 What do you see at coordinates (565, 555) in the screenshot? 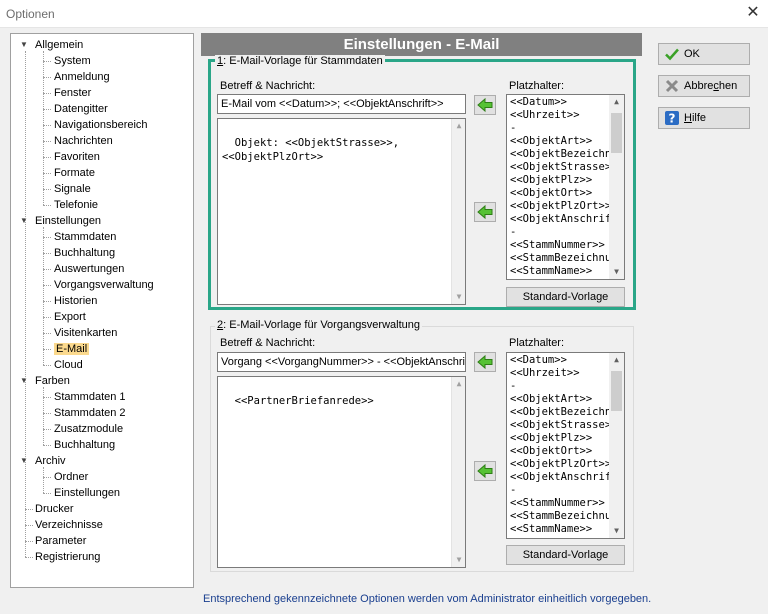
I see `standard-template-button-2: Standard-Vorlage` at bounding box center [565, 555].